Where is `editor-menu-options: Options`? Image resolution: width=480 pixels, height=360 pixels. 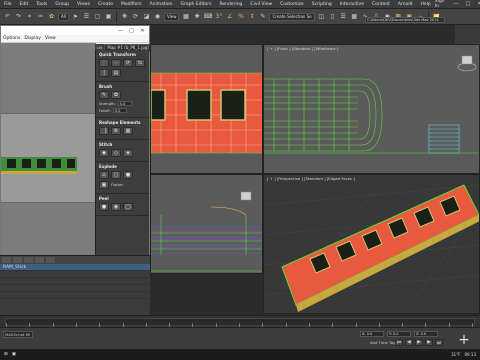
editor-menu-options: Options is located at coordinates (11, 38).